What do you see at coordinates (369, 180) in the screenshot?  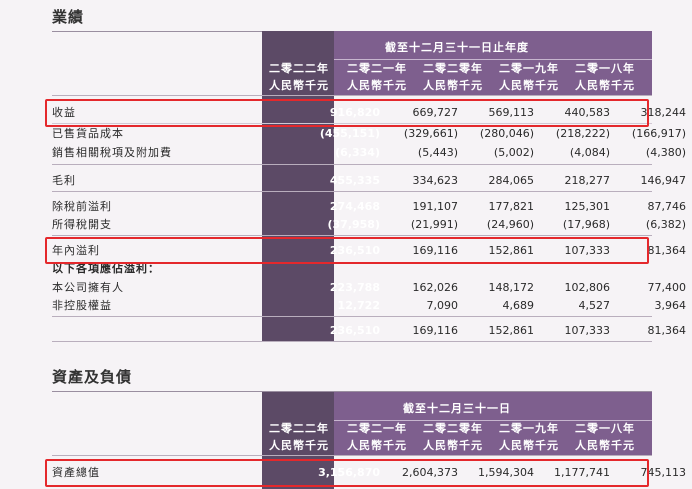 I see `table-row-gross-profit: 毛利 455,335 334,623 284,065 218,277 146,947` at bounding box center [369, 180].